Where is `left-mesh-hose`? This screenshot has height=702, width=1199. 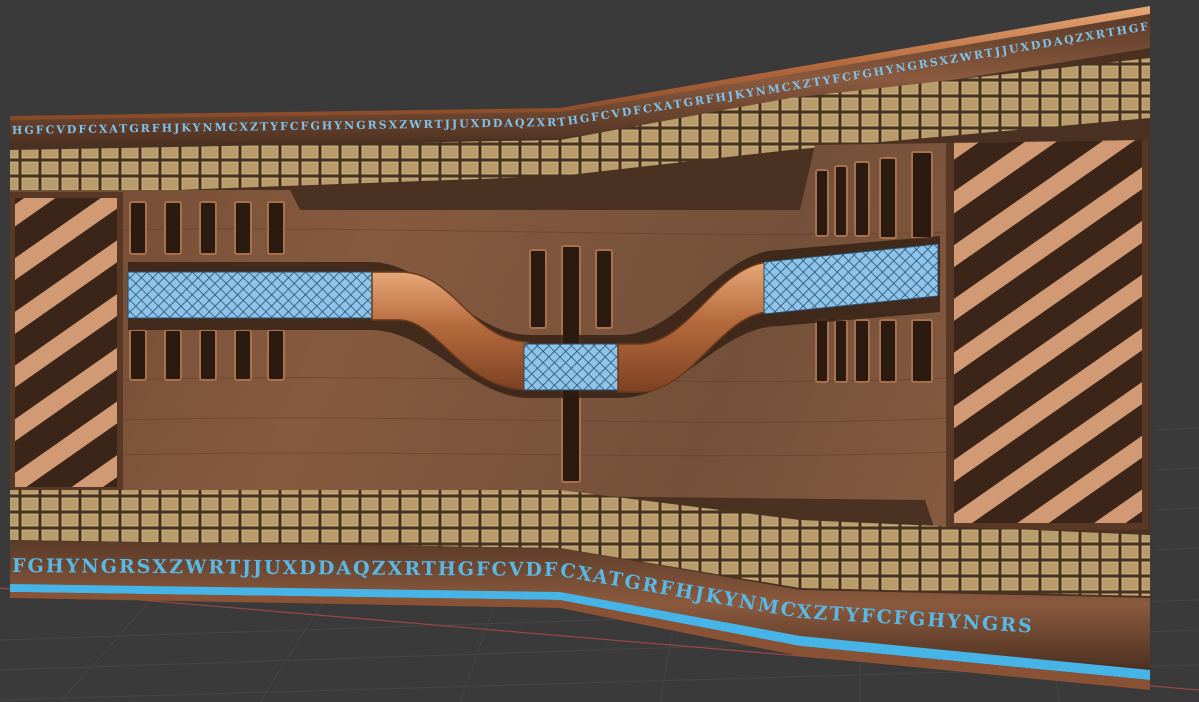 left-mesh-hose is located at coordinates (253, 295).